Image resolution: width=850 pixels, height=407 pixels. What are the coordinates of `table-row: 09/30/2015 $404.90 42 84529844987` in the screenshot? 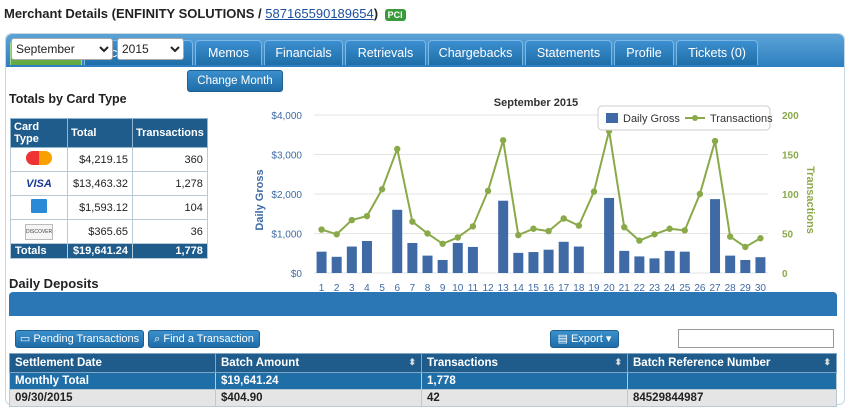 It's located at (423, 398).